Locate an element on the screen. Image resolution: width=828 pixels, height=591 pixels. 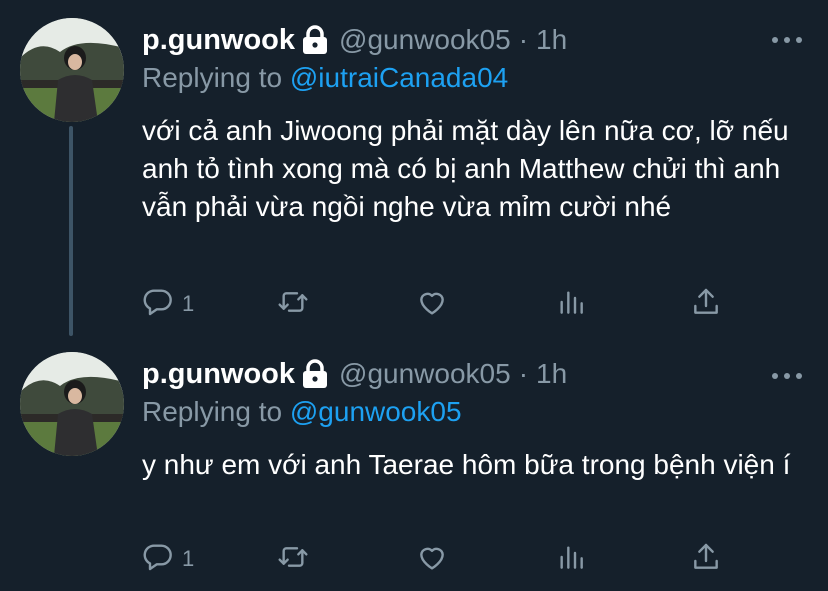
replying-to-mention: @gunwook05 is located at coordinates (376, 411).